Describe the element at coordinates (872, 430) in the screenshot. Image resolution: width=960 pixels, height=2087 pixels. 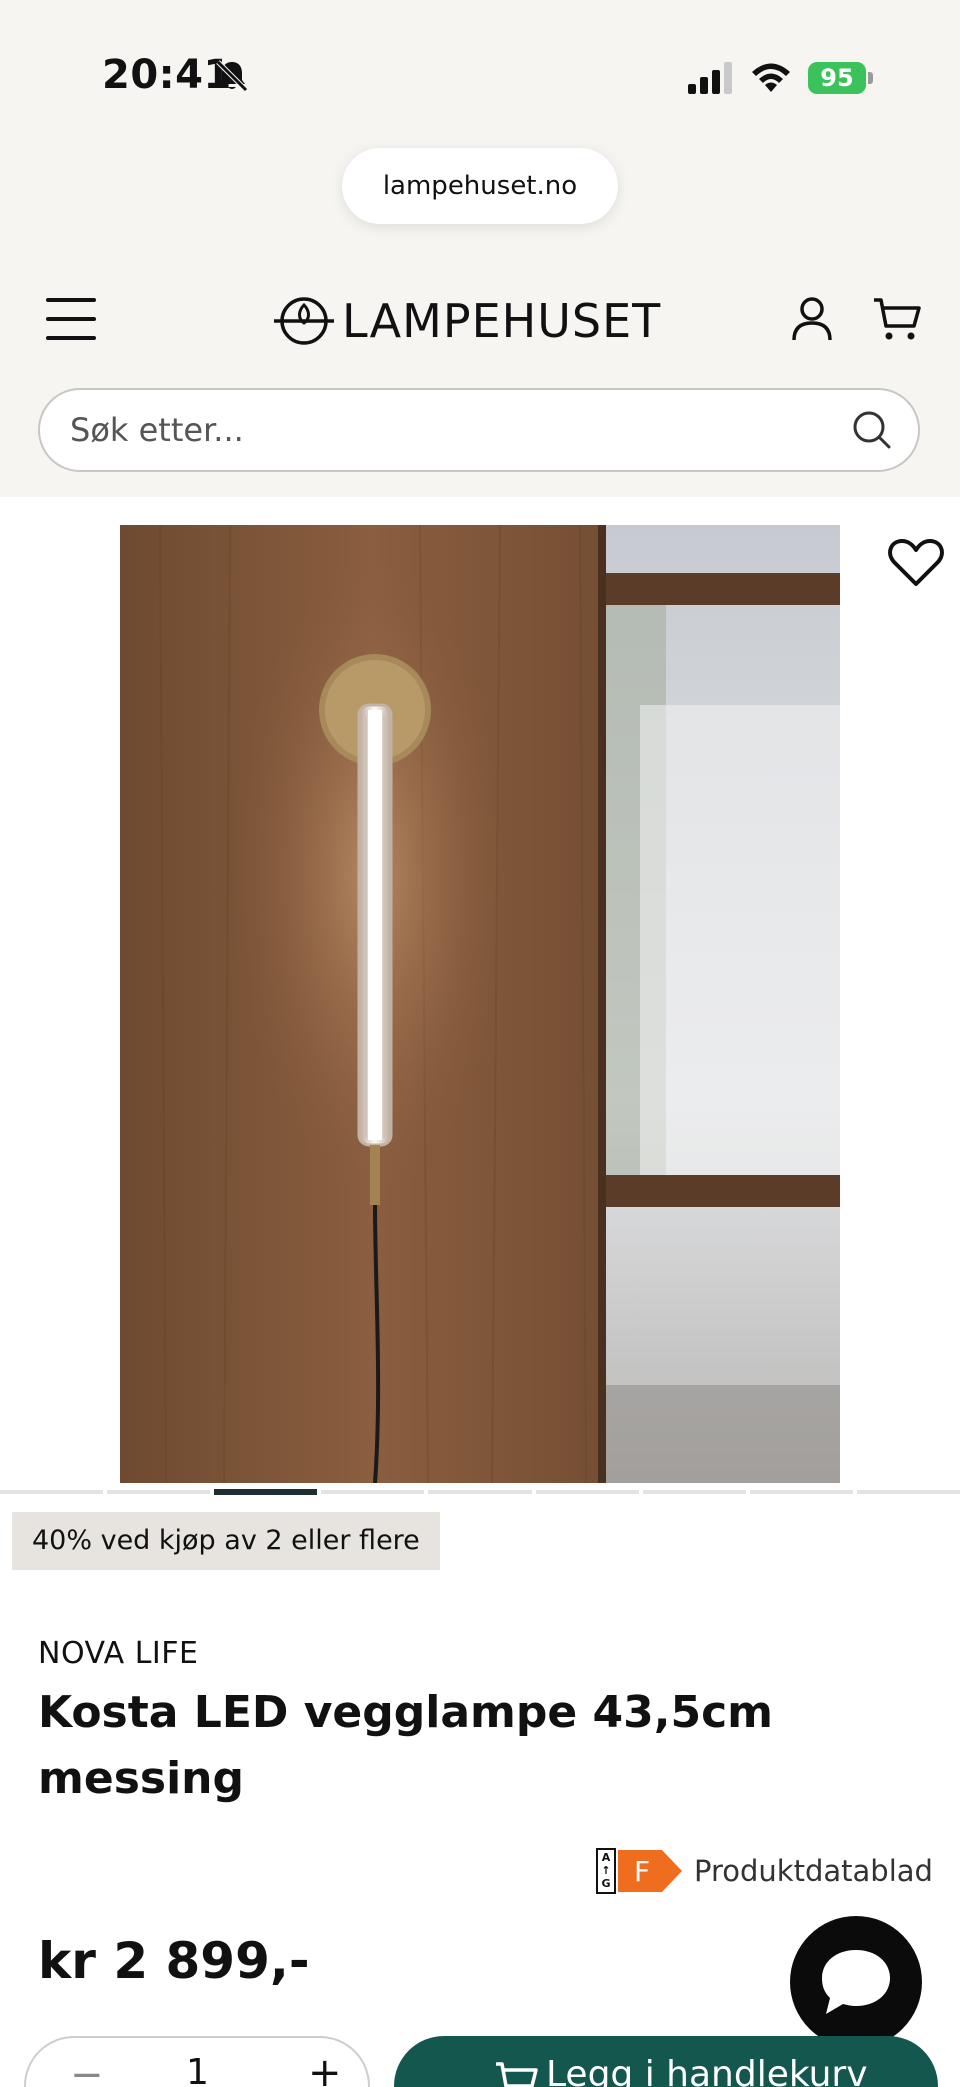
I see `search-icon` at that location.